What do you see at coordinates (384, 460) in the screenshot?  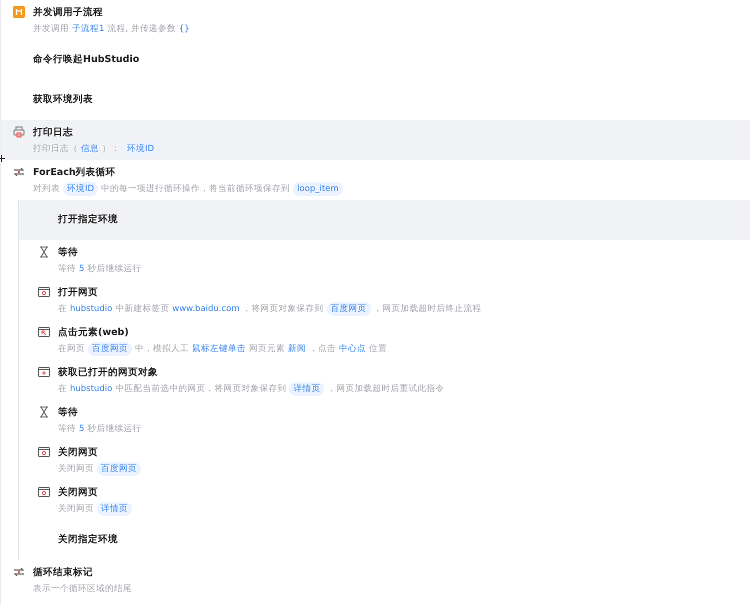 I see `step-row: 关闭网页 关闭网页 百度网页` at bounding box center [384, 460].